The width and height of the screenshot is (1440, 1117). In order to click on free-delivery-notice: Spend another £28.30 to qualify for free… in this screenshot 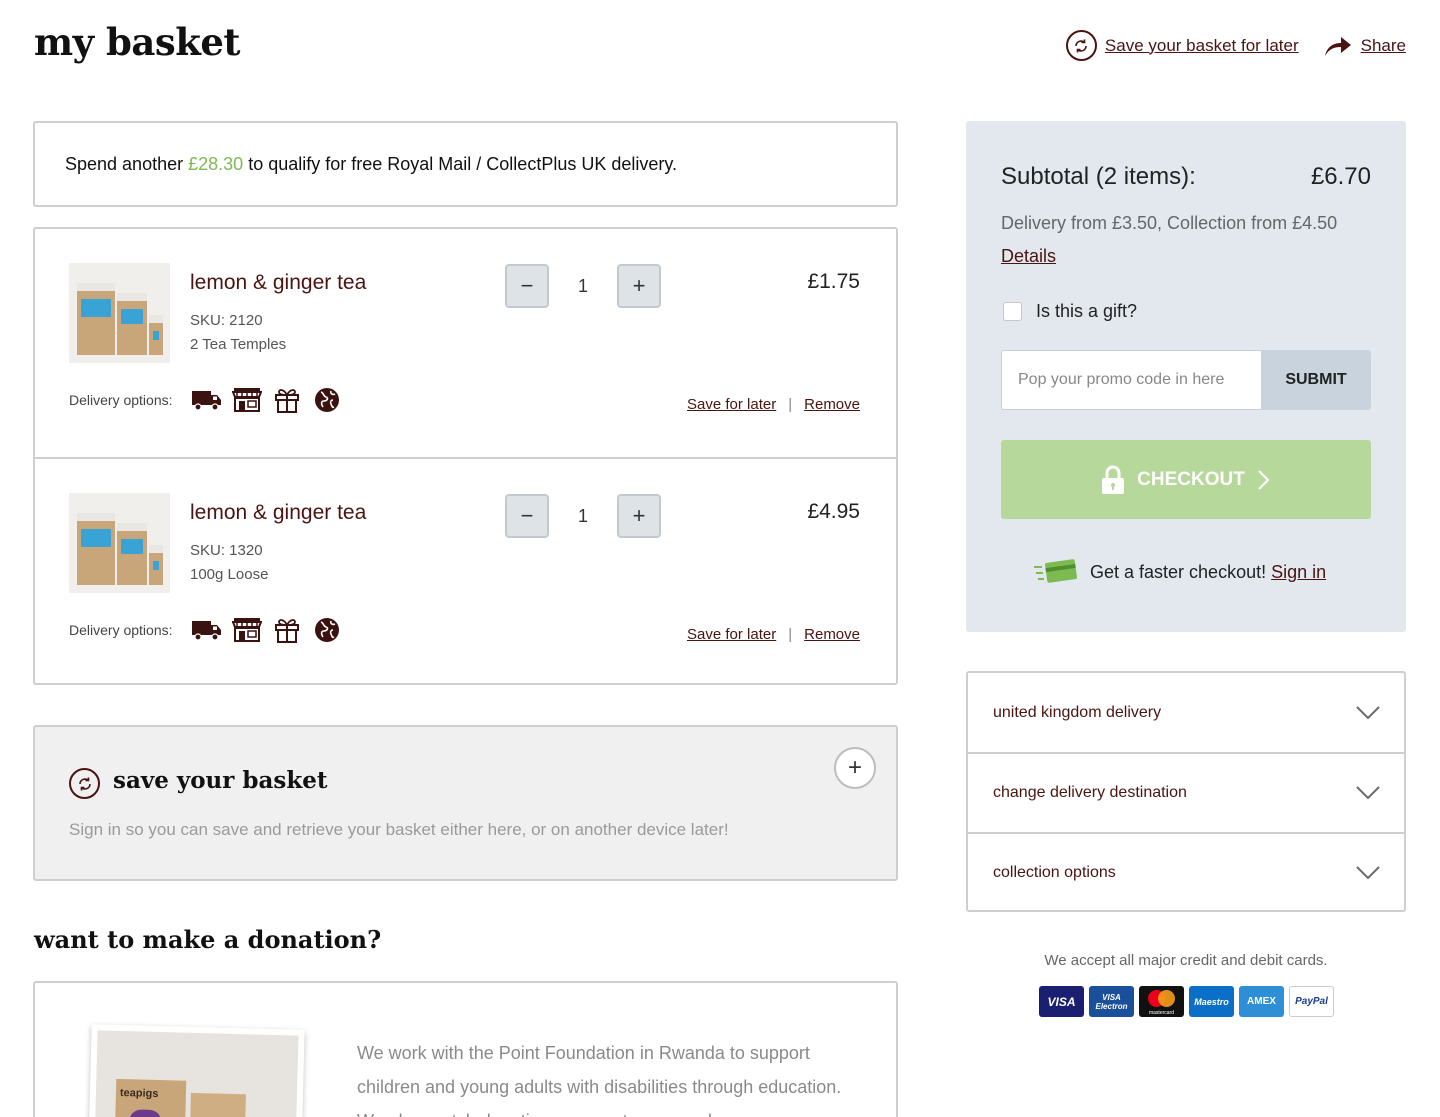, I will do `click(465, 164)`.